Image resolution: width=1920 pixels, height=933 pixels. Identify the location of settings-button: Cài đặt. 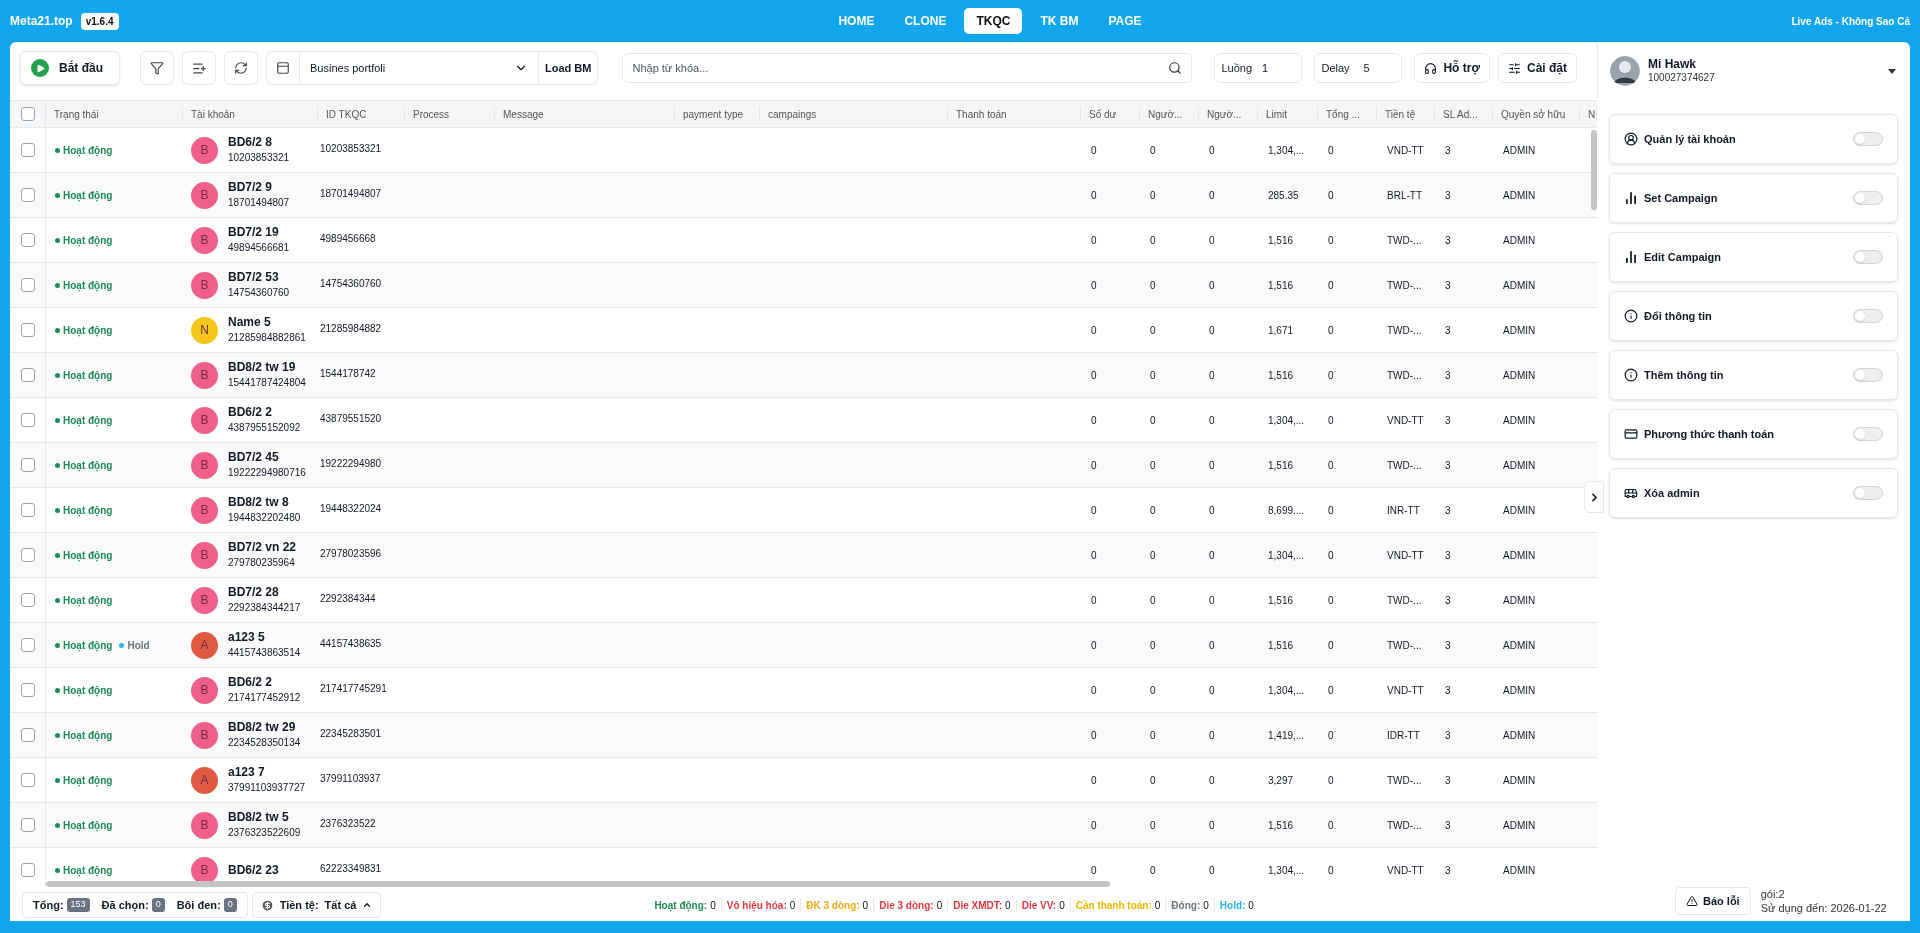
(1537, 68).